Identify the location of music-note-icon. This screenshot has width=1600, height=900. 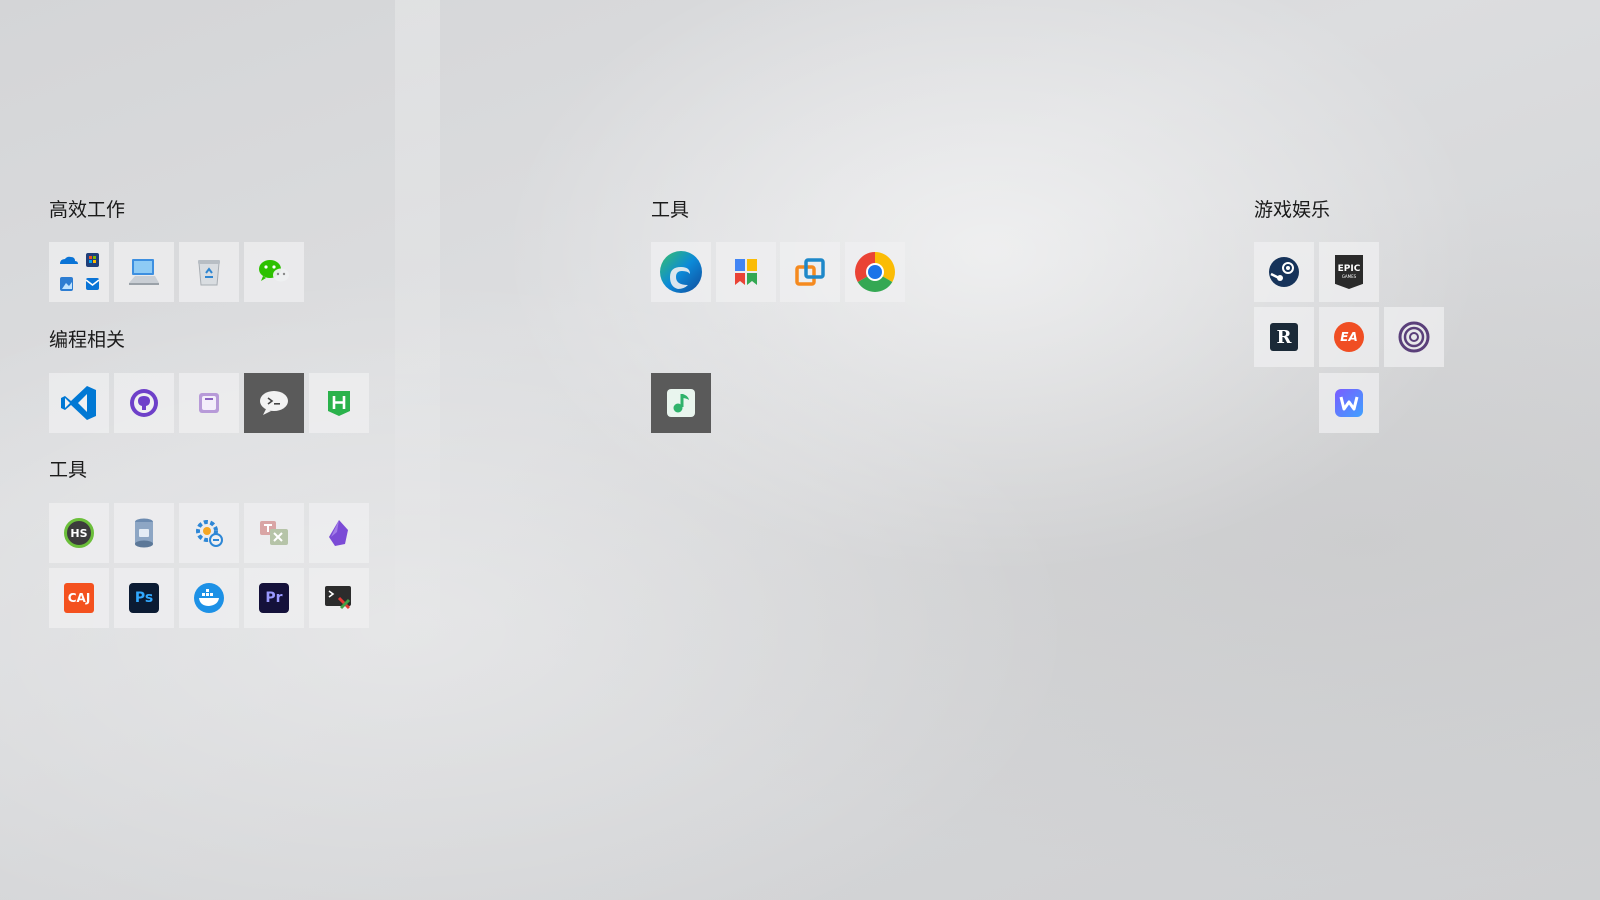
(681, 403).